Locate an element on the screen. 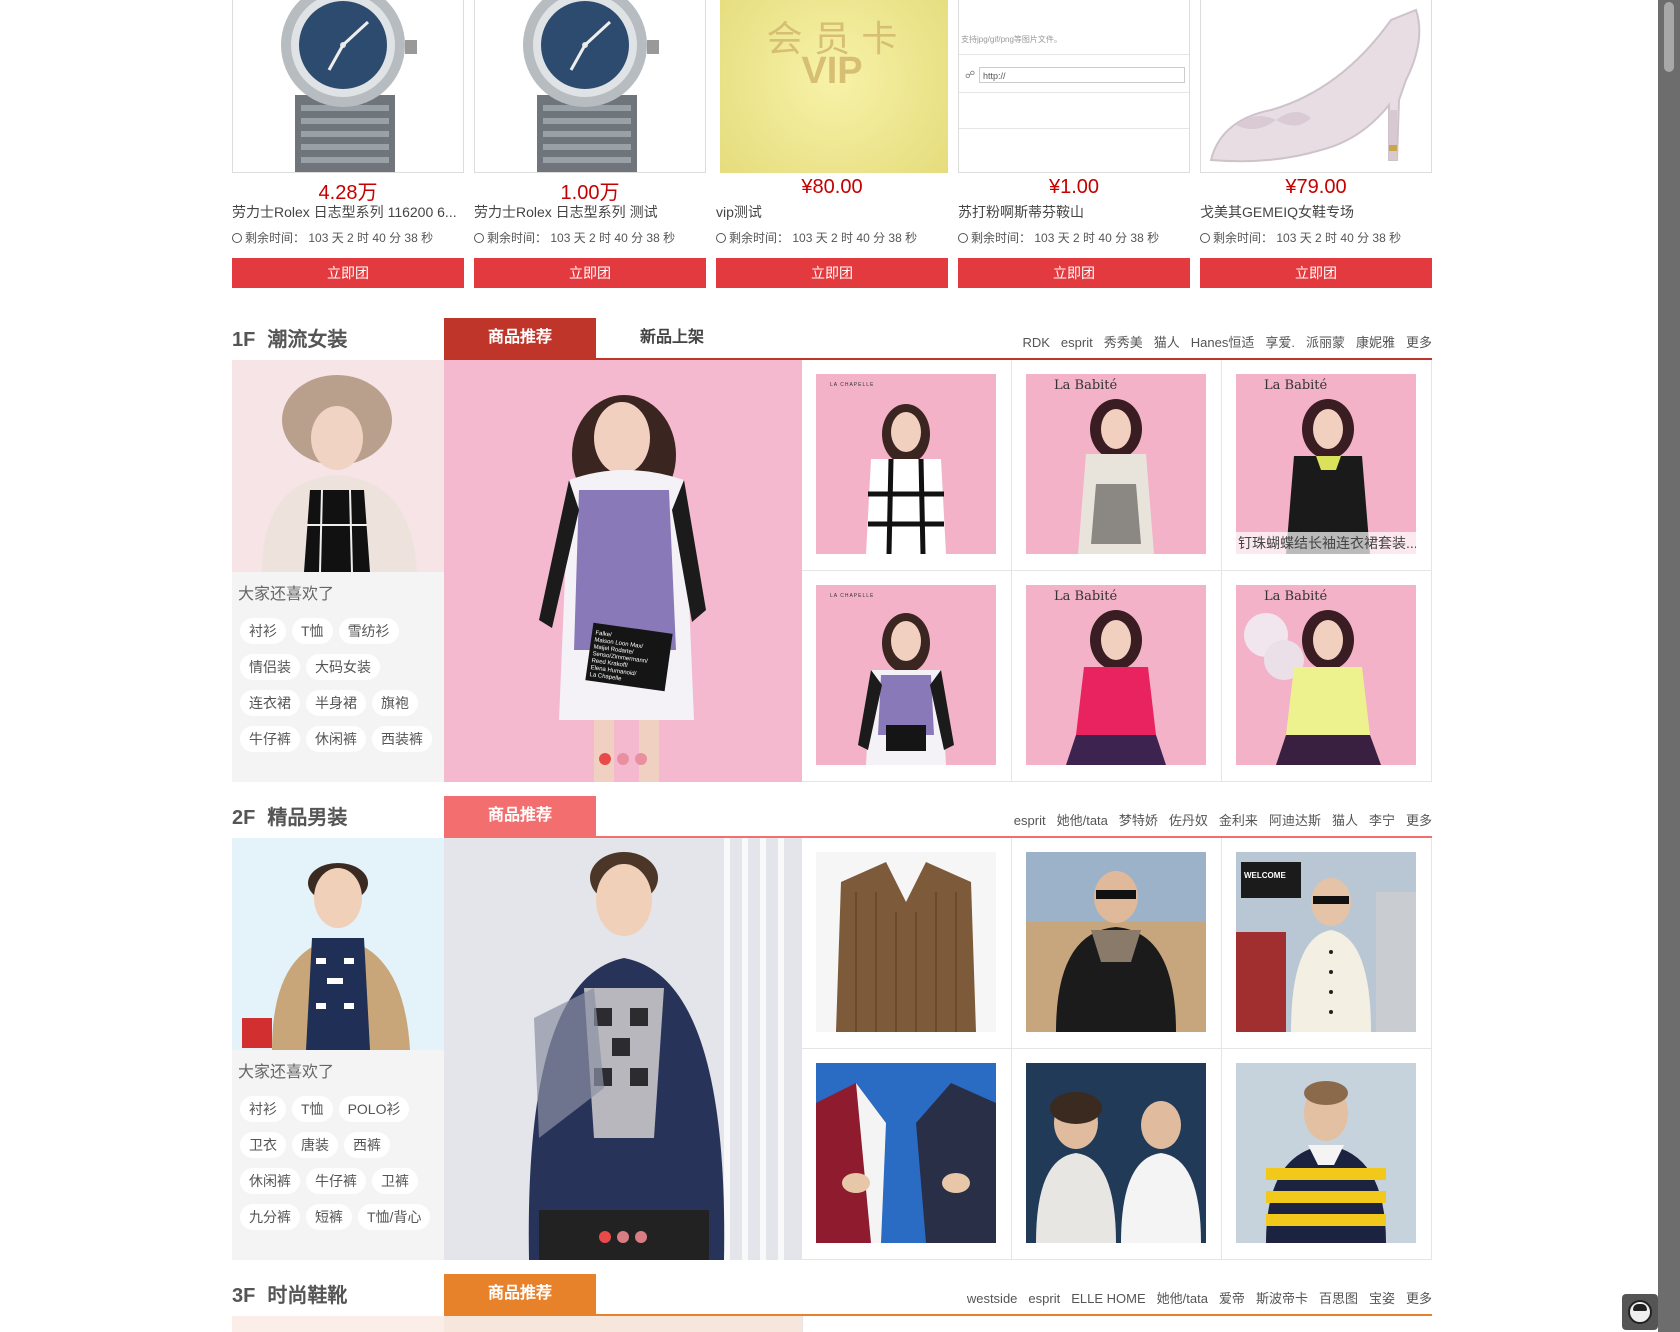 Image resolution: width=1680 pixels, height=1332 pixels. sidebar-image-man-jacket is located at coordinates (338, 944).